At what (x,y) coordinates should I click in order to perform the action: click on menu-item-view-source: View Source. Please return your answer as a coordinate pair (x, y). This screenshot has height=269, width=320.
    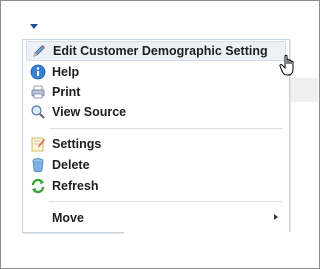
    Looking at the image, I should click on (156, 112).